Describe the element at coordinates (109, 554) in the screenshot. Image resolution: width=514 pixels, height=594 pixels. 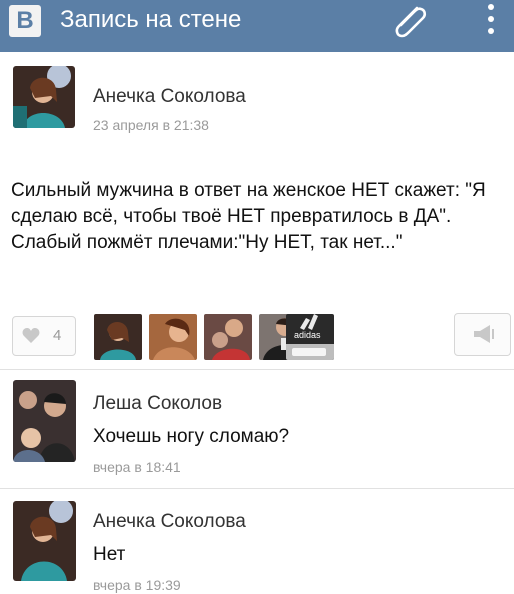
I see `comment-text: Нет` at that location.